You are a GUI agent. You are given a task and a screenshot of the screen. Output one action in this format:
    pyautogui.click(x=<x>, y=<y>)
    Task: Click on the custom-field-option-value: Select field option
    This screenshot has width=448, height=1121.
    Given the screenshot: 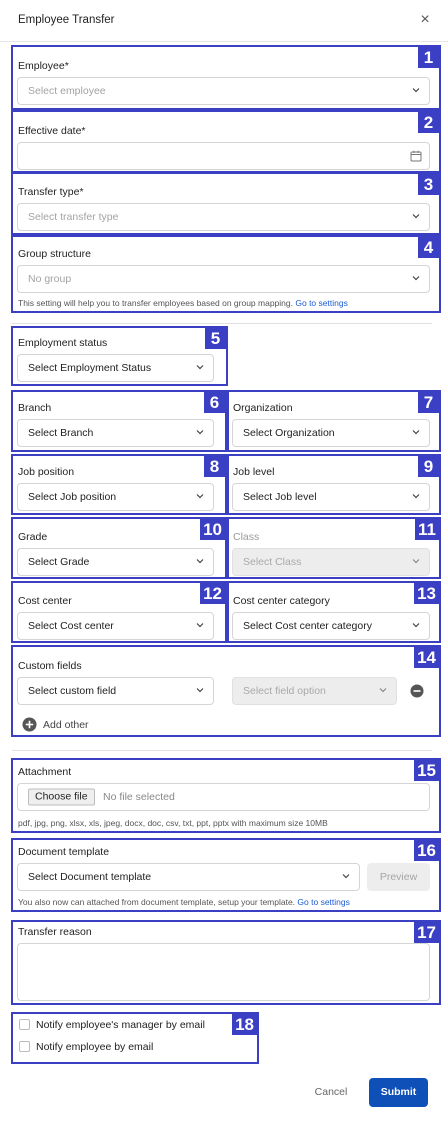 What is the action you would take?
    pyautogui.click(x=284, y=691)
    